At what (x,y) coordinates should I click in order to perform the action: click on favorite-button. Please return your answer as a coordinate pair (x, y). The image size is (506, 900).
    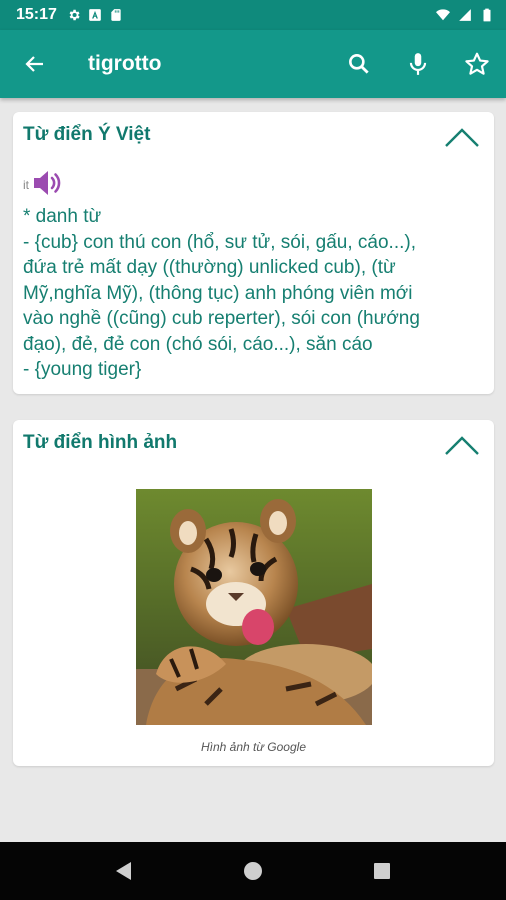
    Looking at the image, I should click on (476, 64).